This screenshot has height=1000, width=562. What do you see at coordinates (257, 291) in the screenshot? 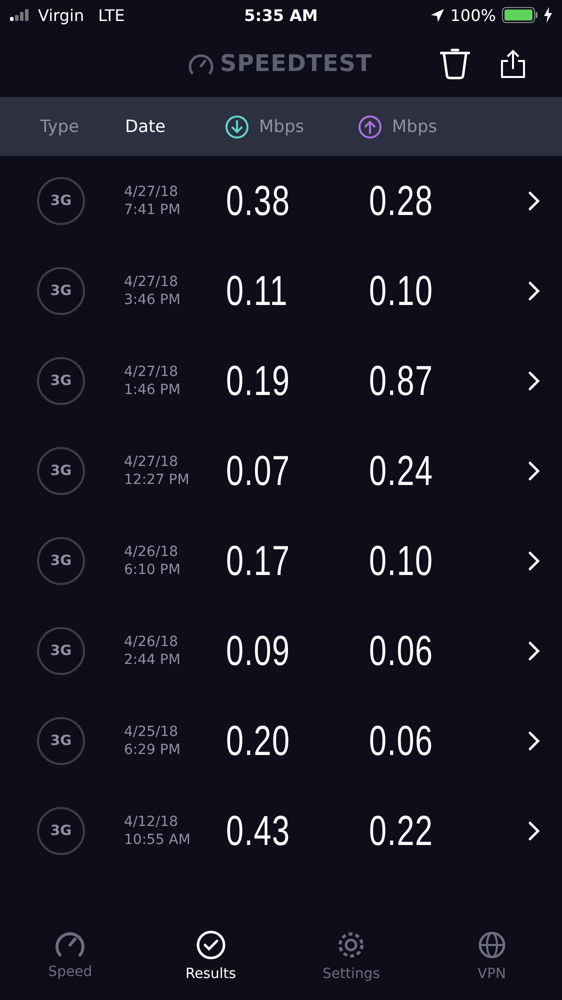
I see `download-speed: 0.11` at bounding box center [257, 291].